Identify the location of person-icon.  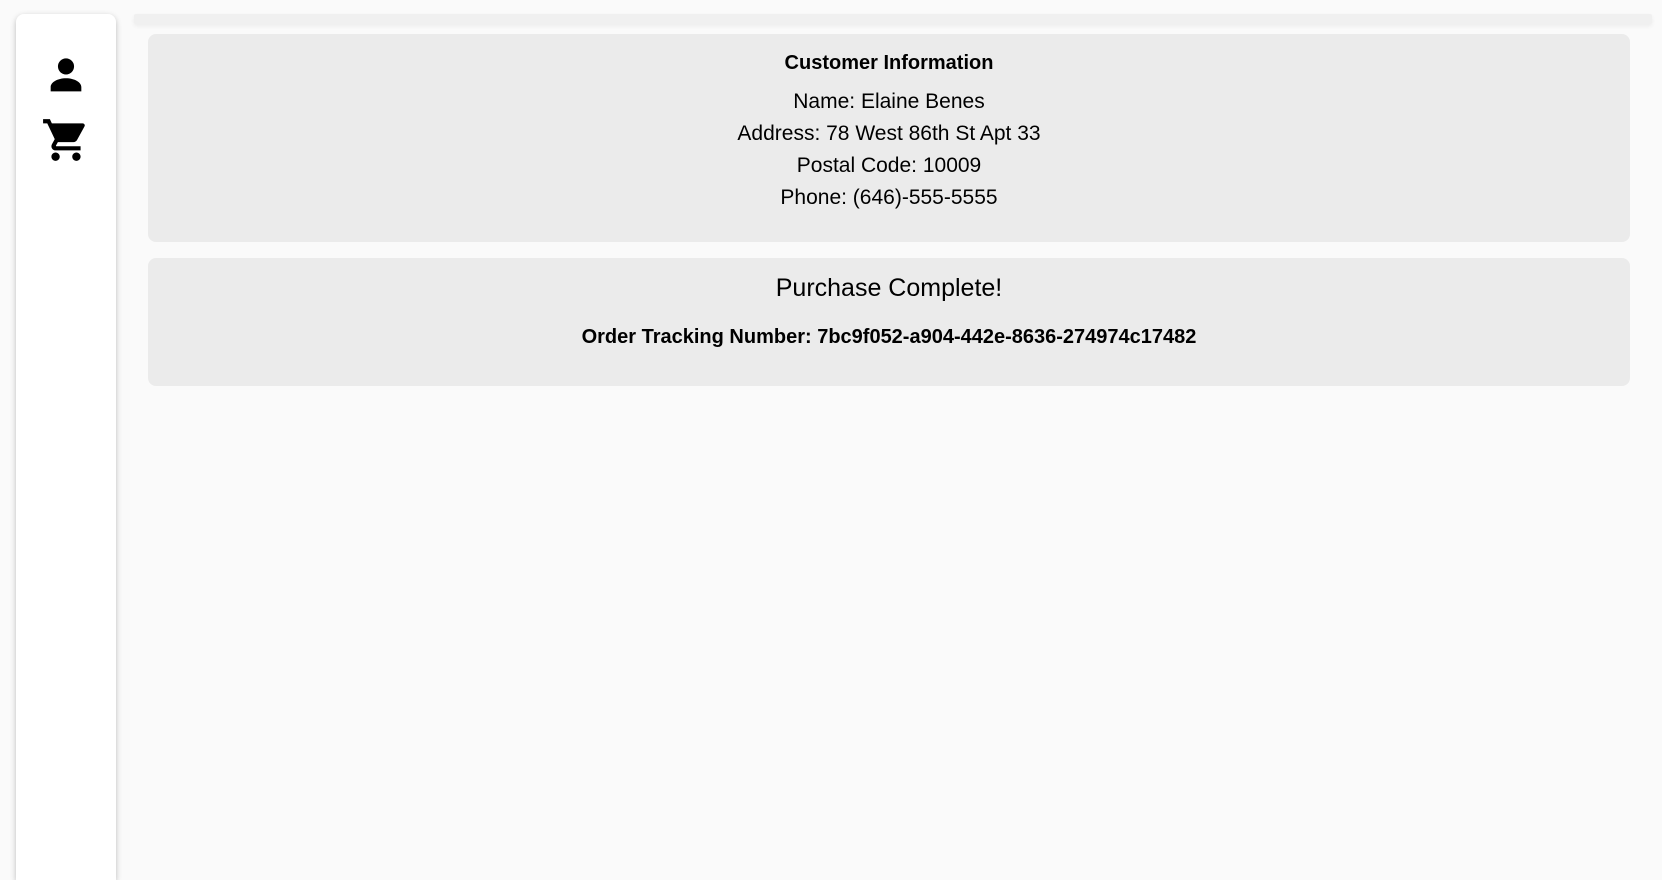
(66, 75).